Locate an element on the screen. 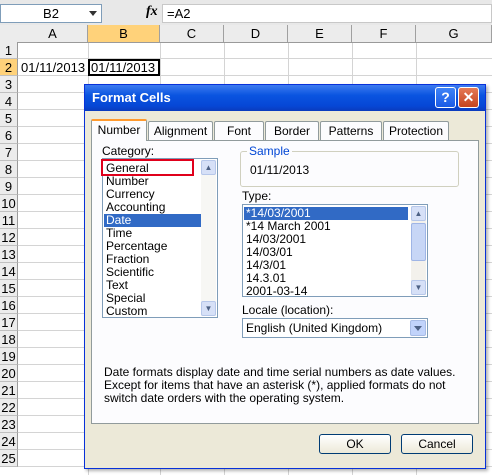 This screenshot has height=475, width=492. column-header-g: G is located at coordinates (454, 33).